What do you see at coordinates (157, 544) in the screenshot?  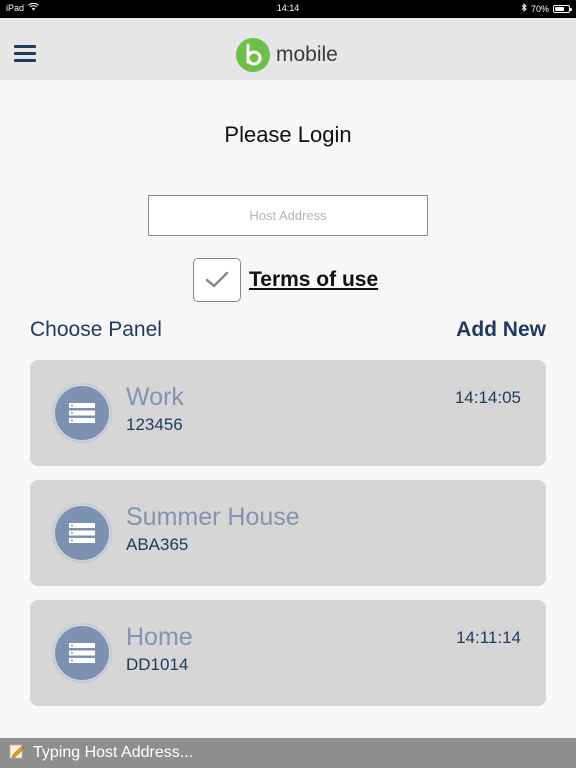 I see `panel-code: ABA365` at bounding box center [157, 544].